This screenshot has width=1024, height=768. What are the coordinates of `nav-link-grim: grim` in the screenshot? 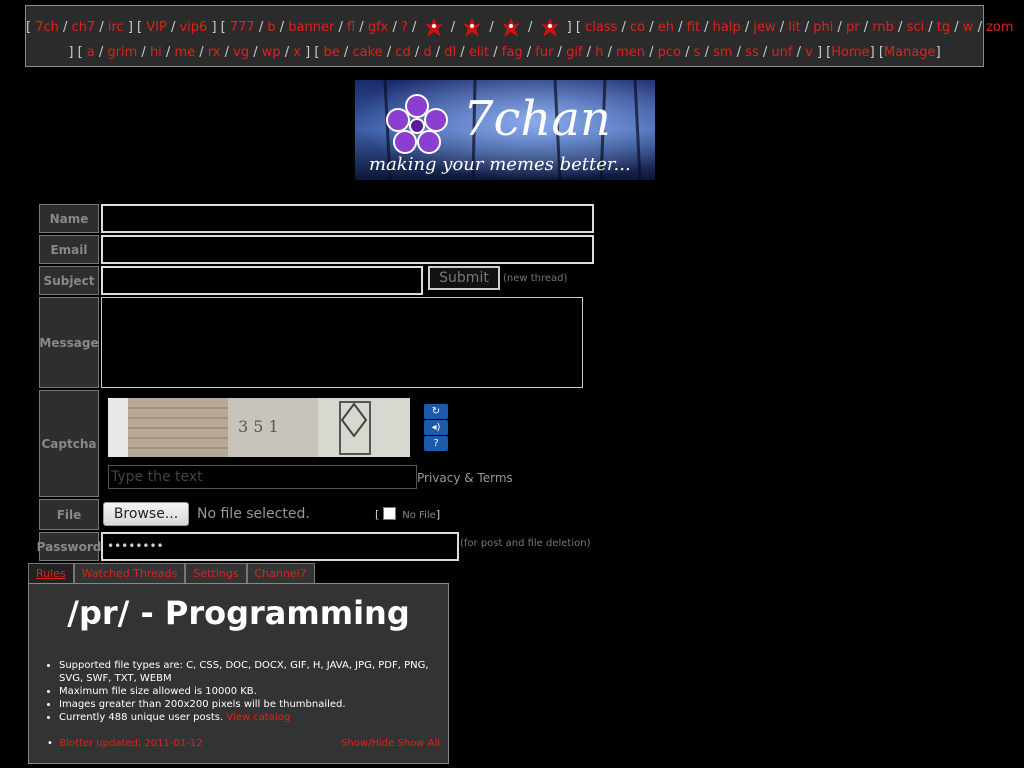 It's located at (122, 52).